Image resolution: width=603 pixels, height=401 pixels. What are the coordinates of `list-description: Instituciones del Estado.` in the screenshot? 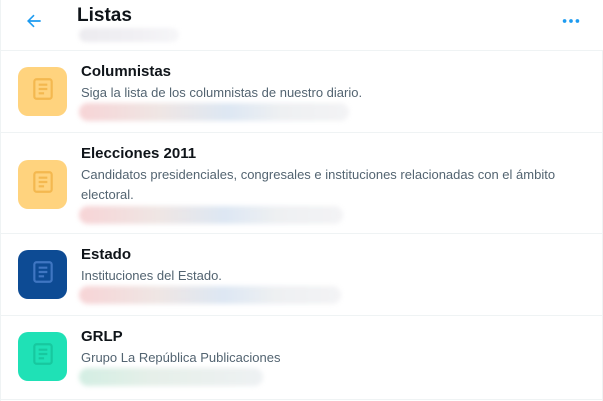 It's located at (151, 275).